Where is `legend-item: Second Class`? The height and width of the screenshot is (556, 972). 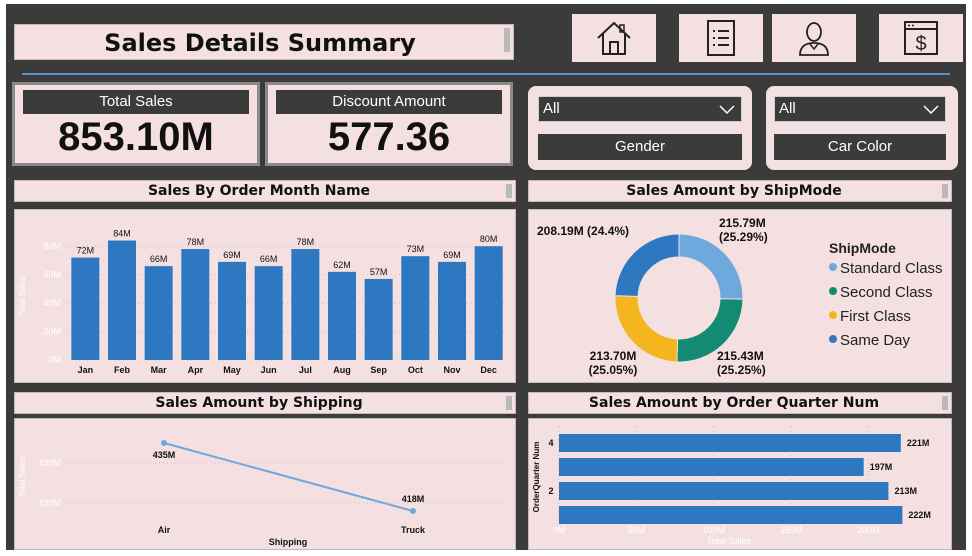
legend-item: Second Class is located at coordinates (881, 292).